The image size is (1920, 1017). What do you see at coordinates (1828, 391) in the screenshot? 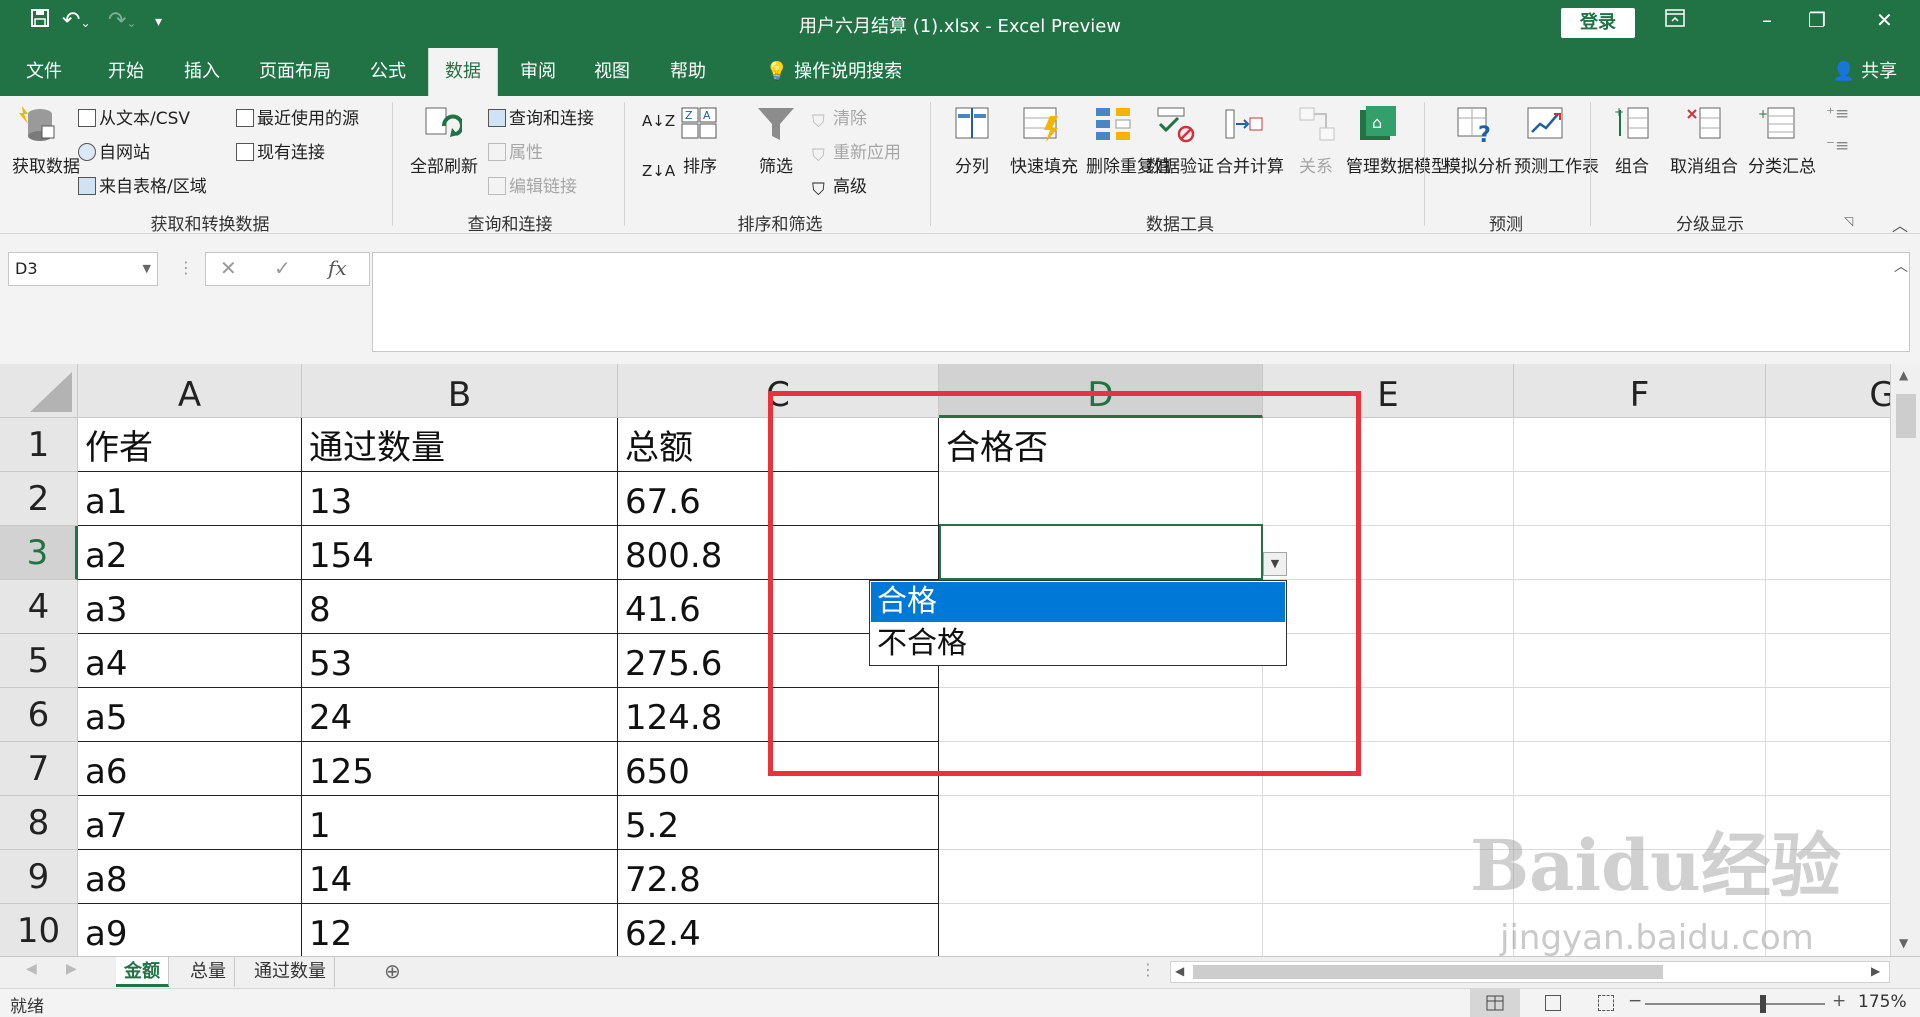
I see `column-header-g: G` at bounding box center [1828, 391].